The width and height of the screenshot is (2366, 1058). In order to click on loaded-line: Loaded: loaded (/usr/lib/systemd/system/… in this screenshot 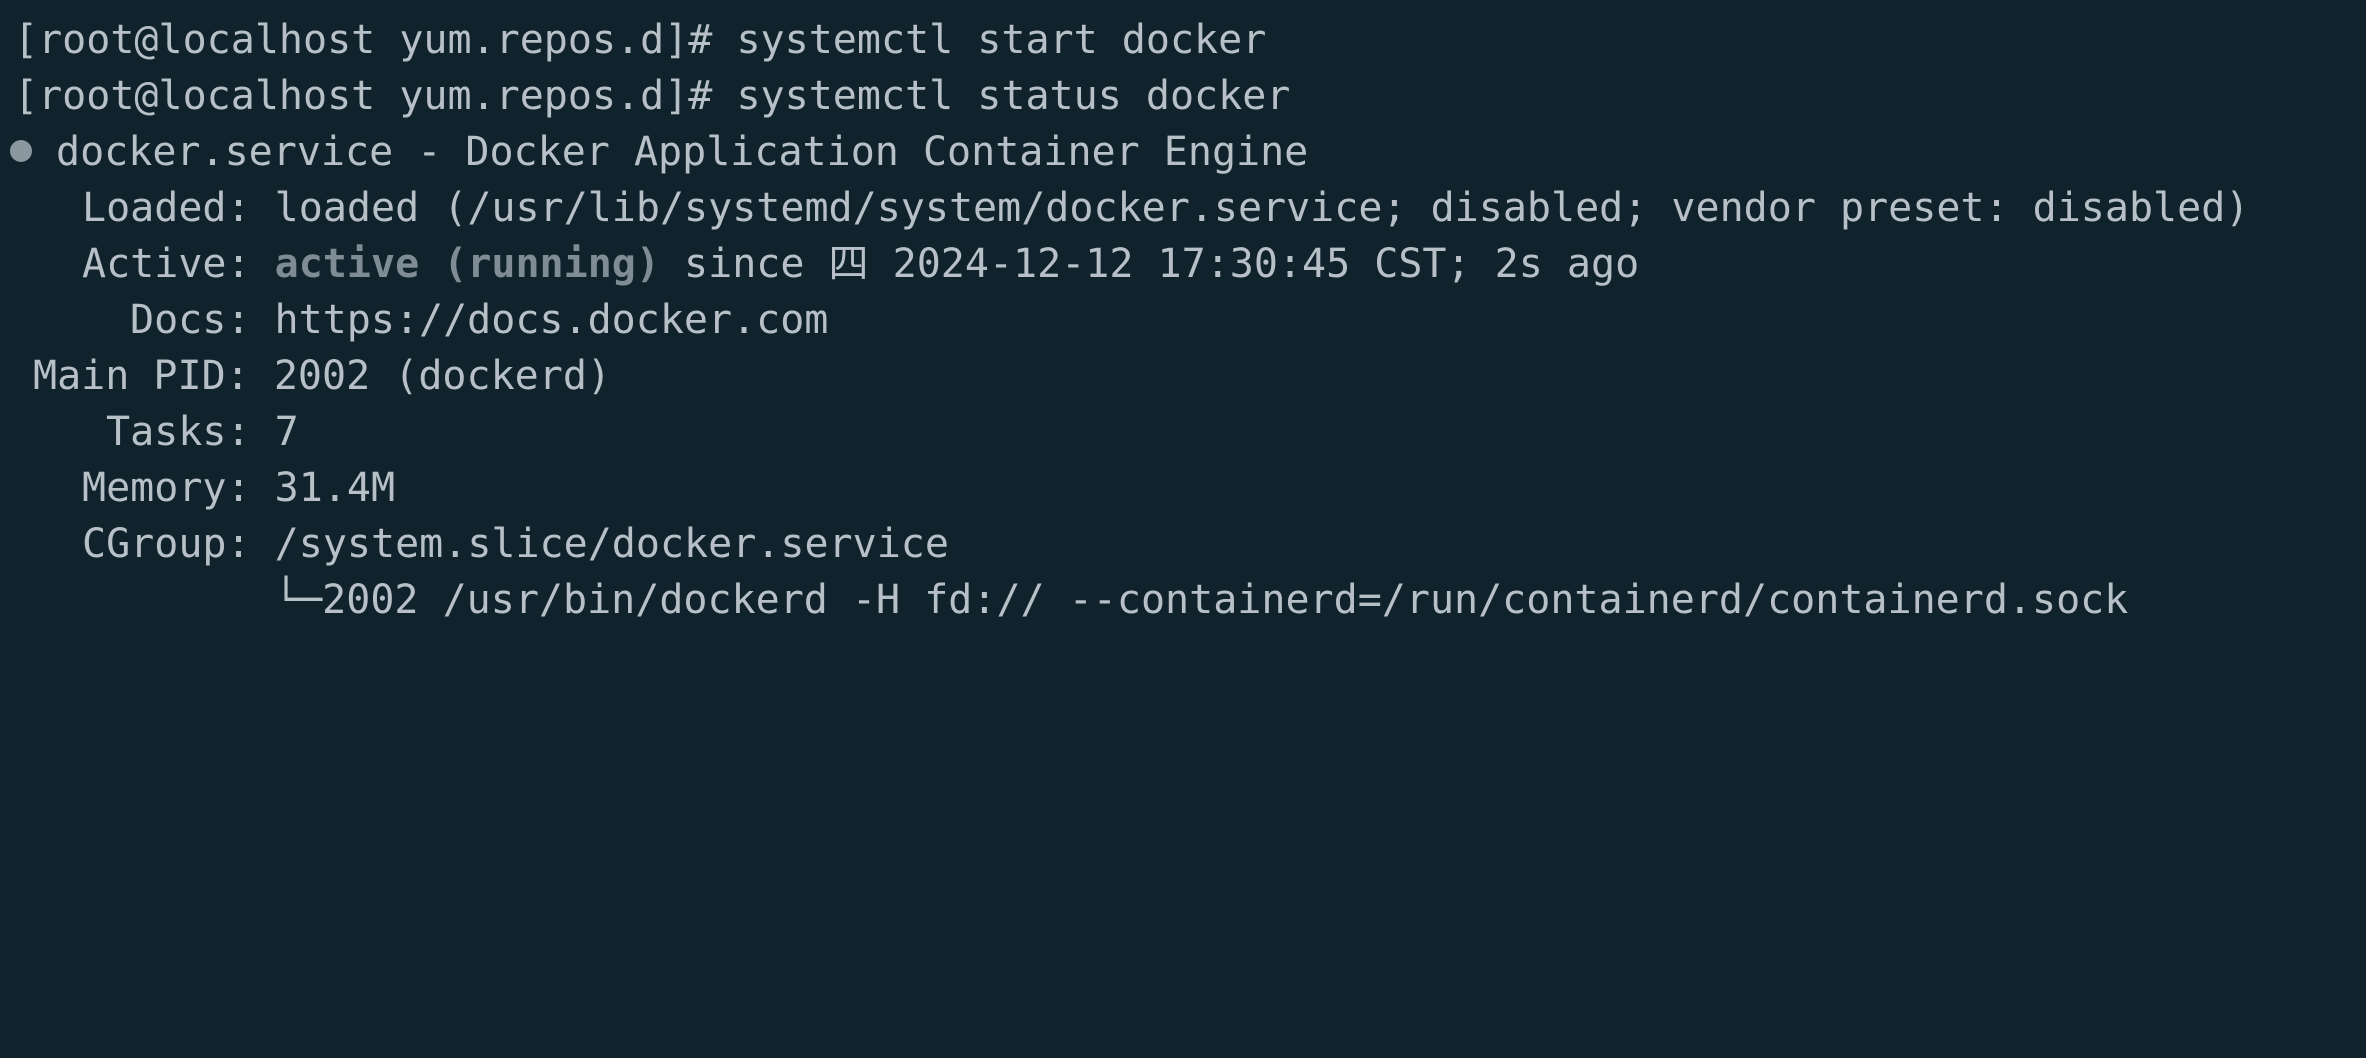, I will do `click(1165, 208)`.